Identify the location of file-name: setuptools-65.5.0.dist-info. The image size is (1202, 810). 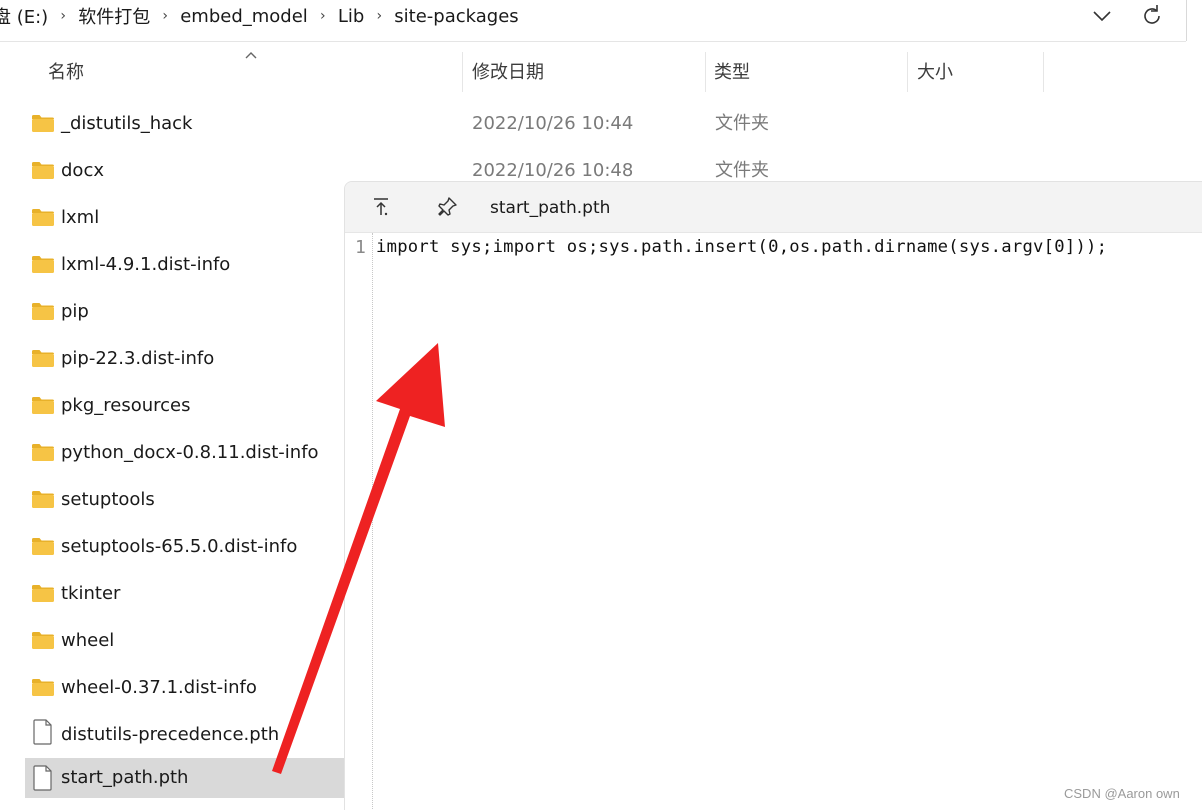
(179, 546).